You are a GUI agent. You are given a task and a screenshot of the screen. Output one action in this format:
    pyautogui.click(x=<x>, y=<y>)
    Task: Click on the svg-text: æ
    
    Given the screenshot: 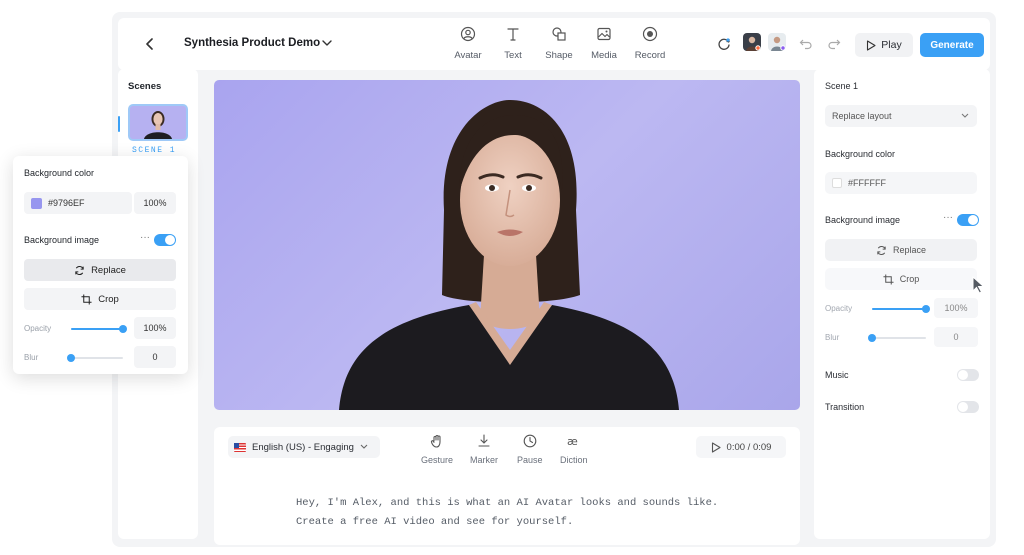 What is the action you would take?
    pyautogui.click(x=572, y=441)
    